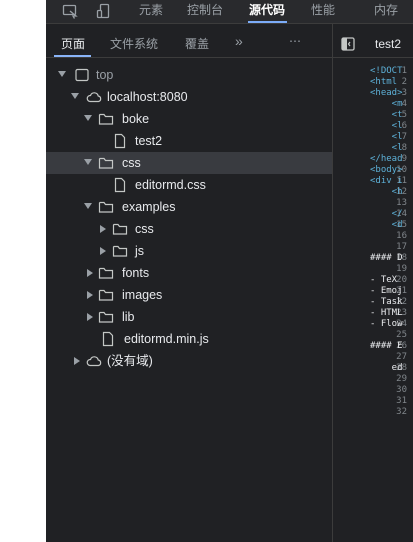  What do you see at coordinates (73, 43) in the screenshot?
I see `tab-page: 页面` at bounding box center [73, 43].